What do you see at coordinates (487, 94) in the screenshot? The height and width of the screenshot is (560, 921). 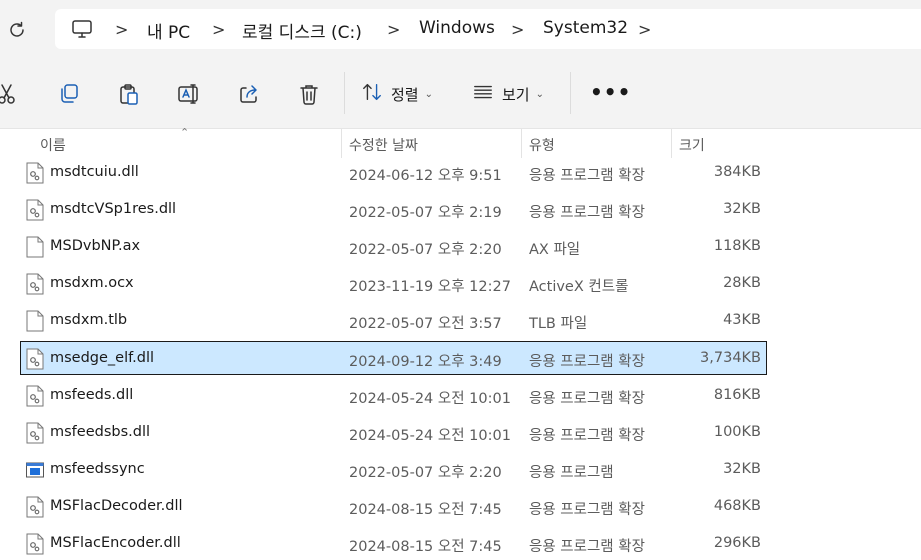 I see `view-list-icon` at bounding box center [487, 94].